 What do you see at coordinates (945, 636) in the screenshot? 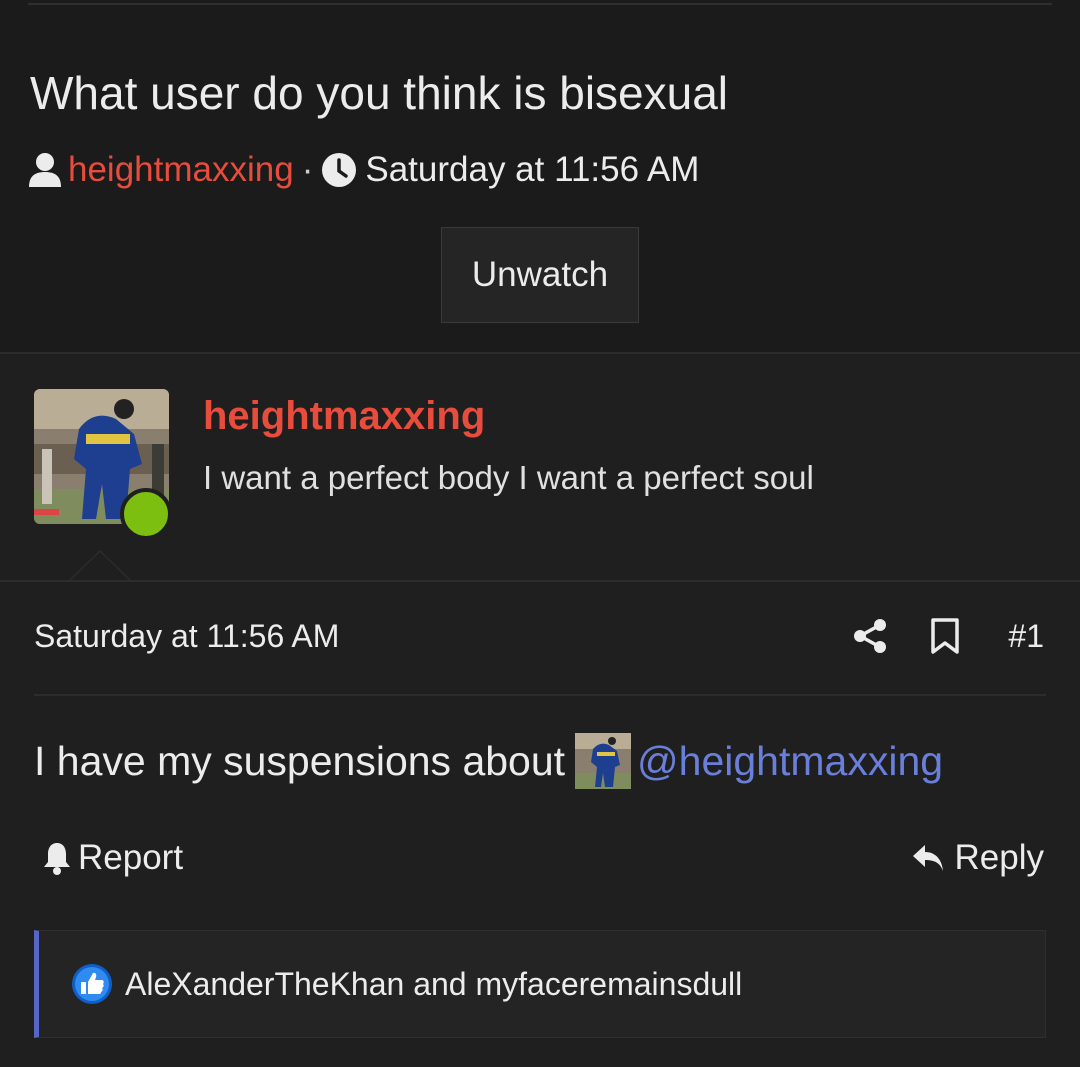
I see `bookmark-icon` at bounding box center [945, 636].